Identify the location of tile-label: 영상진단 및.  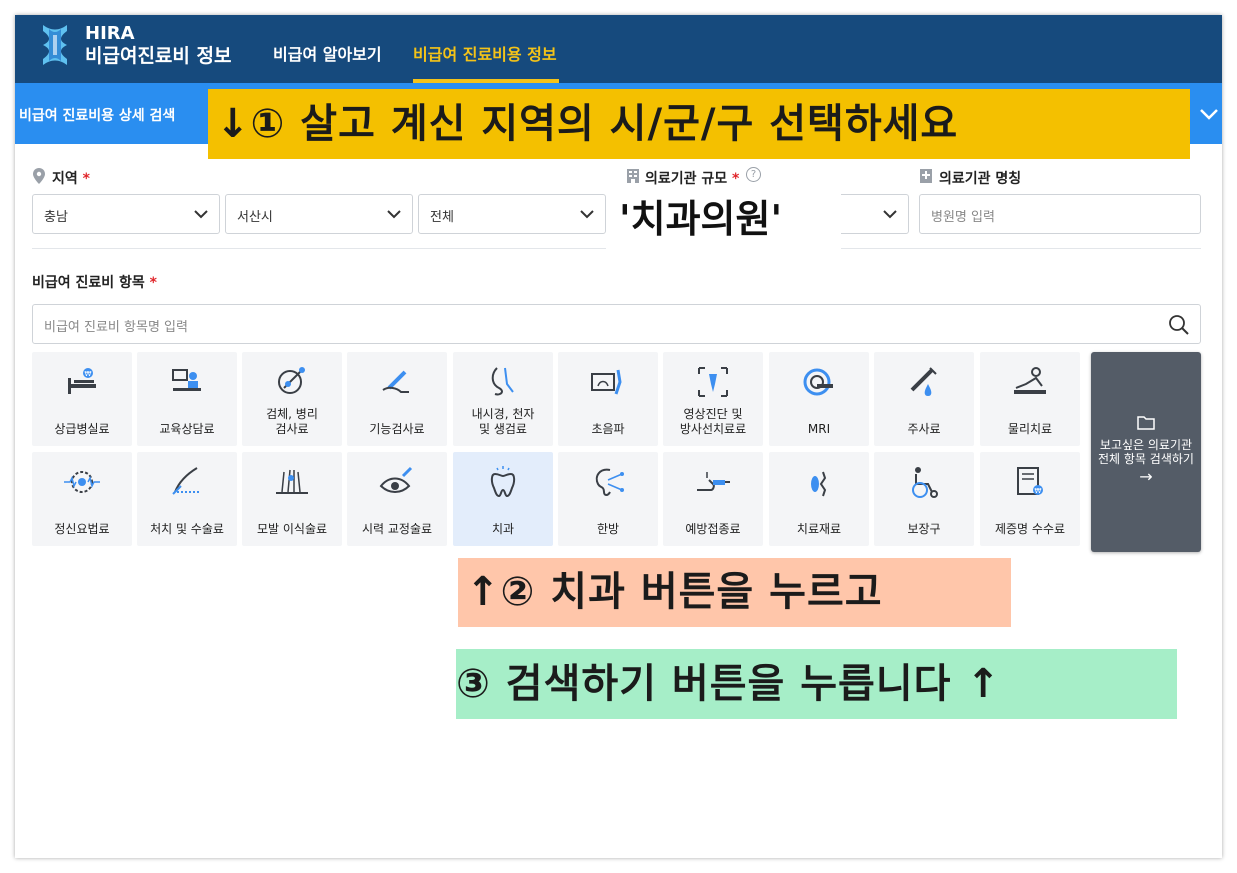
(713, 414).